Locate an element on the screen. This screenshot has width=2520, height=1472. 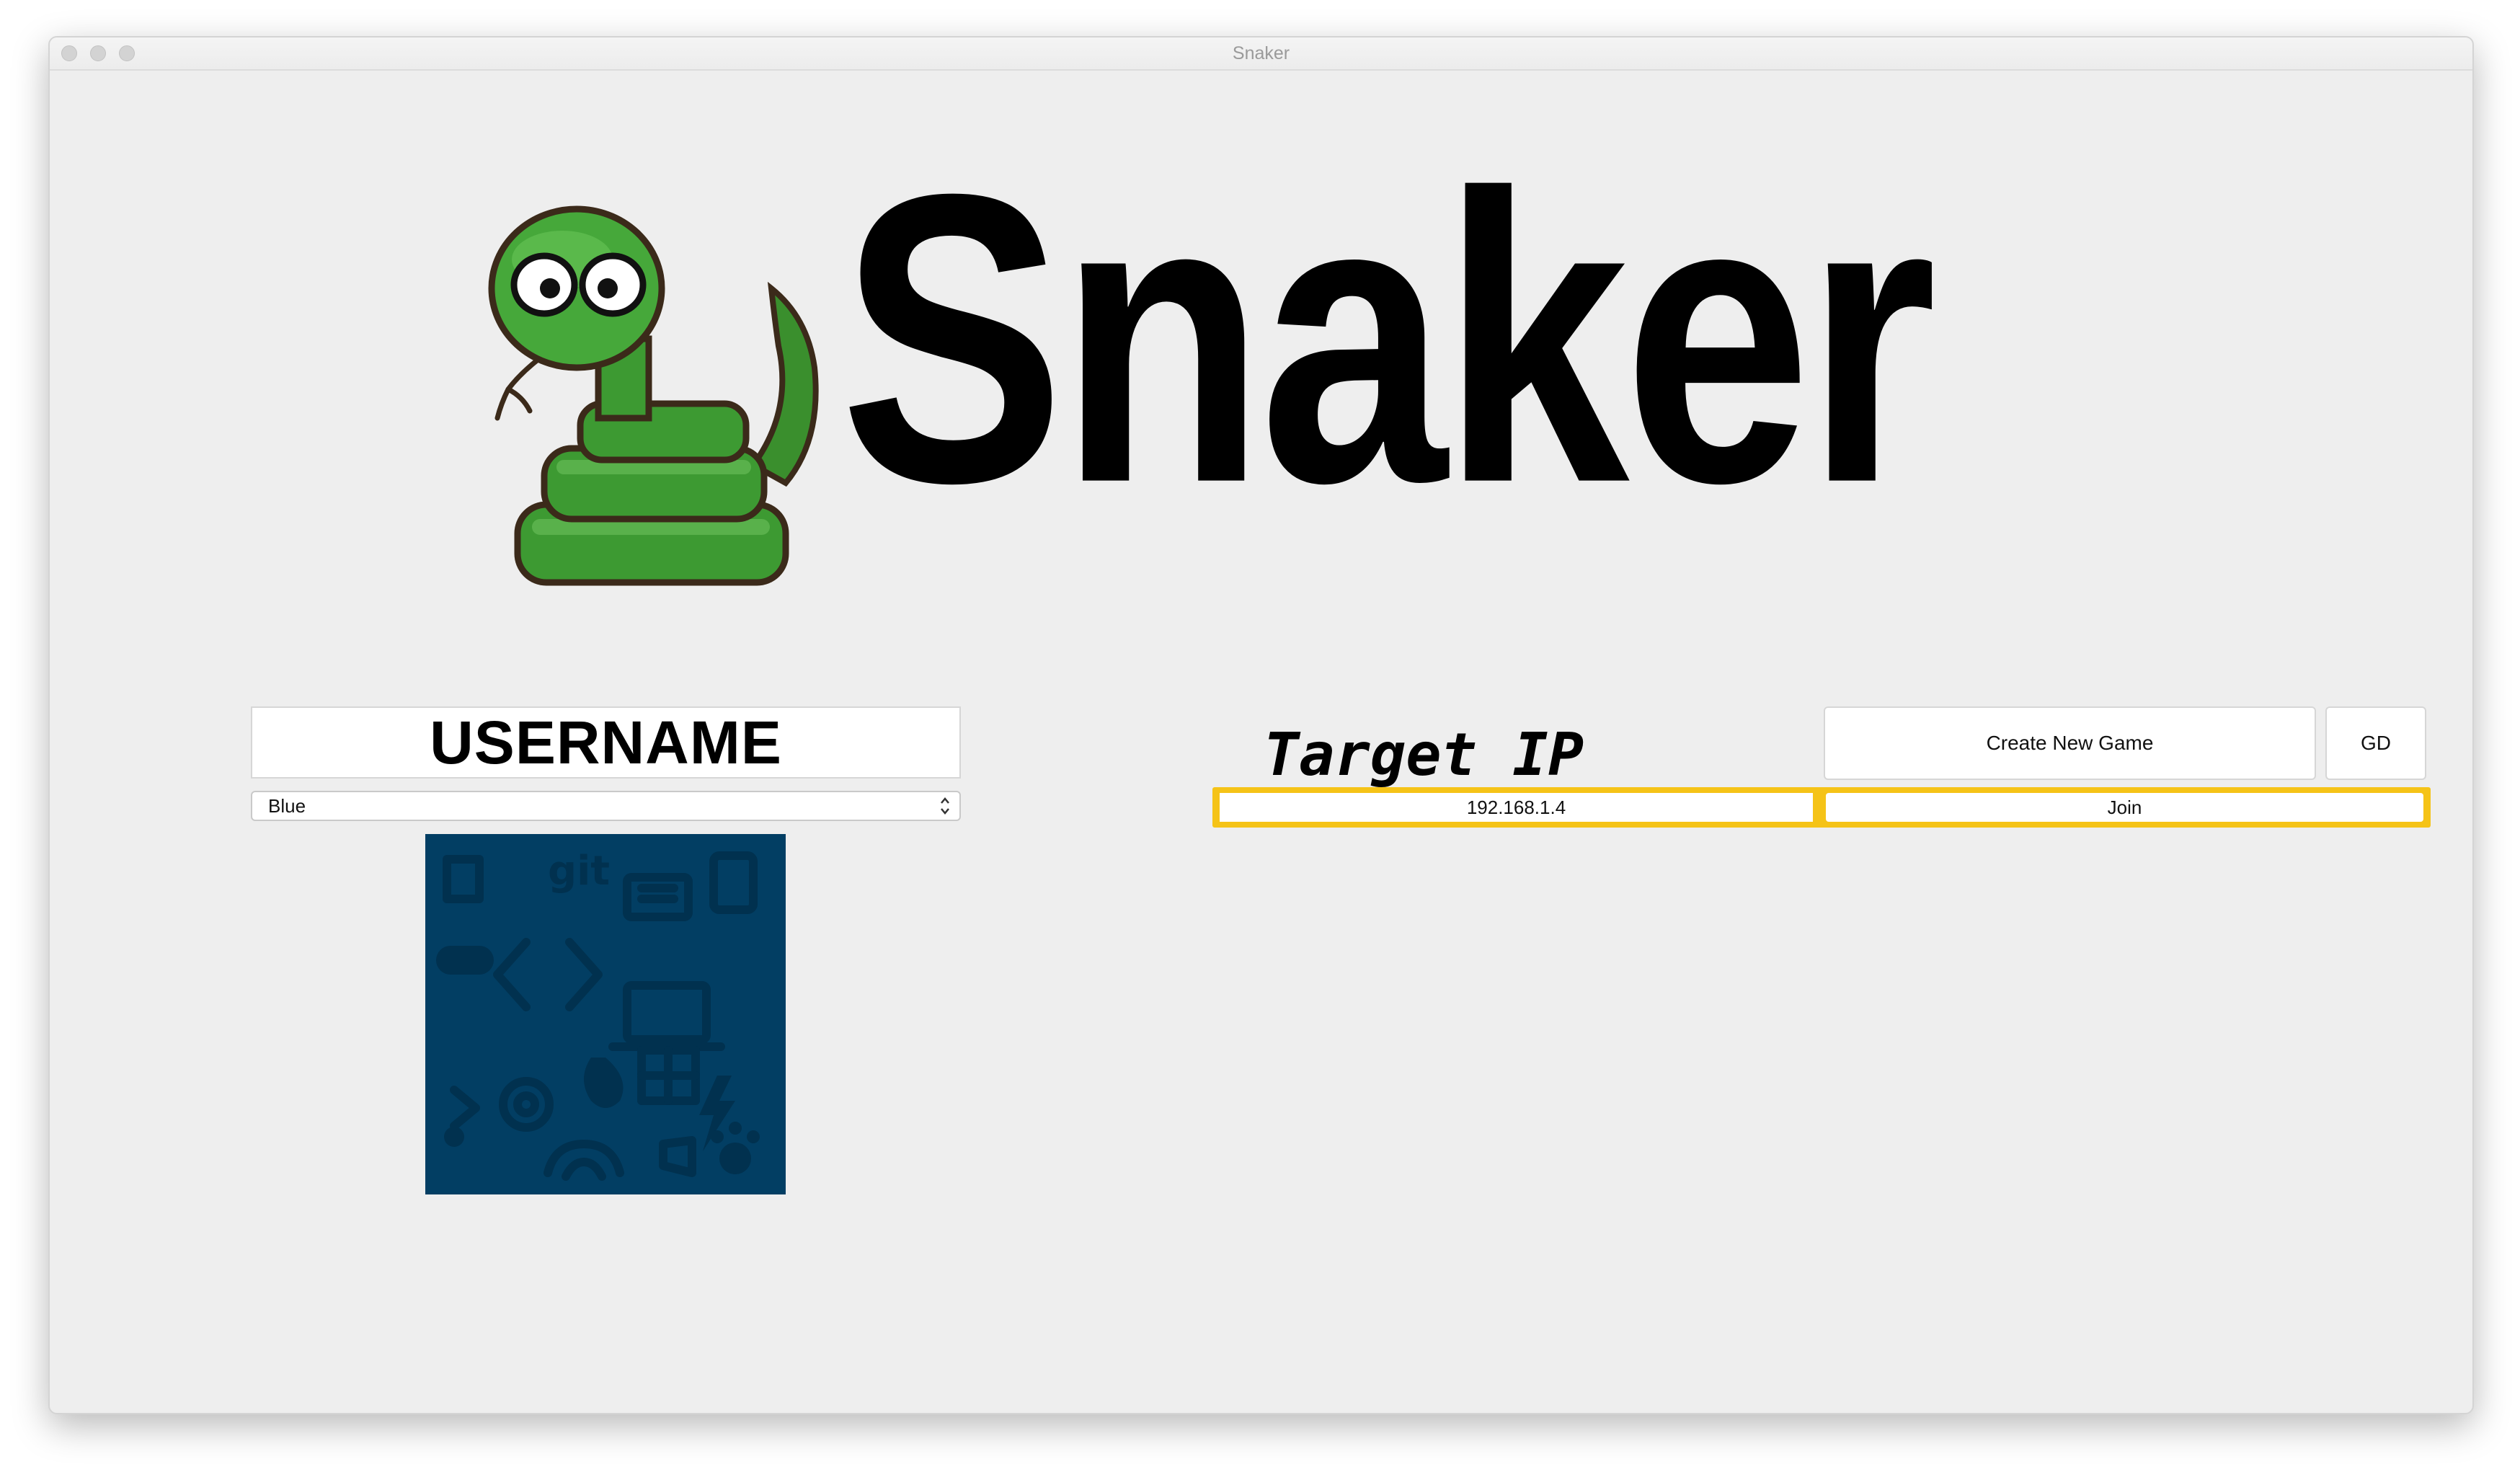
color-select-value: Blue is located at coordinates (287, 806).